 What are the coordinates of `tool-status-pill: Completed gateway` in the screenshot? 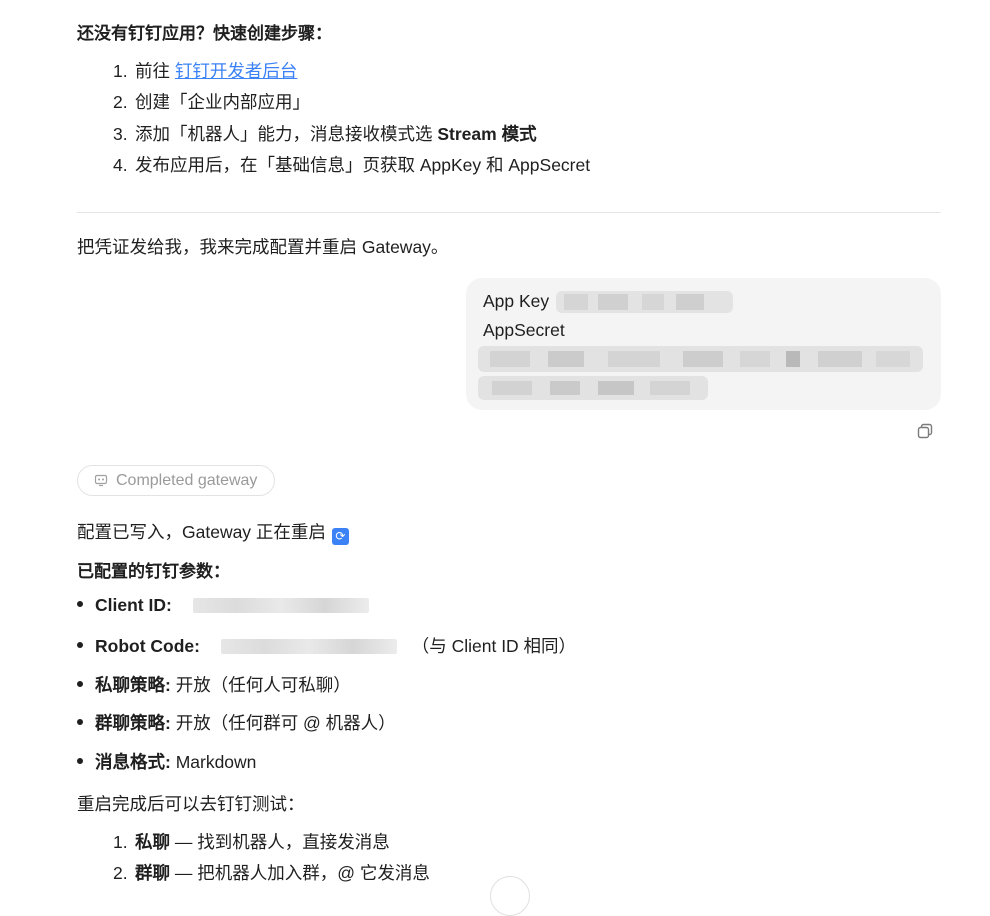 It's located at (176, 480).